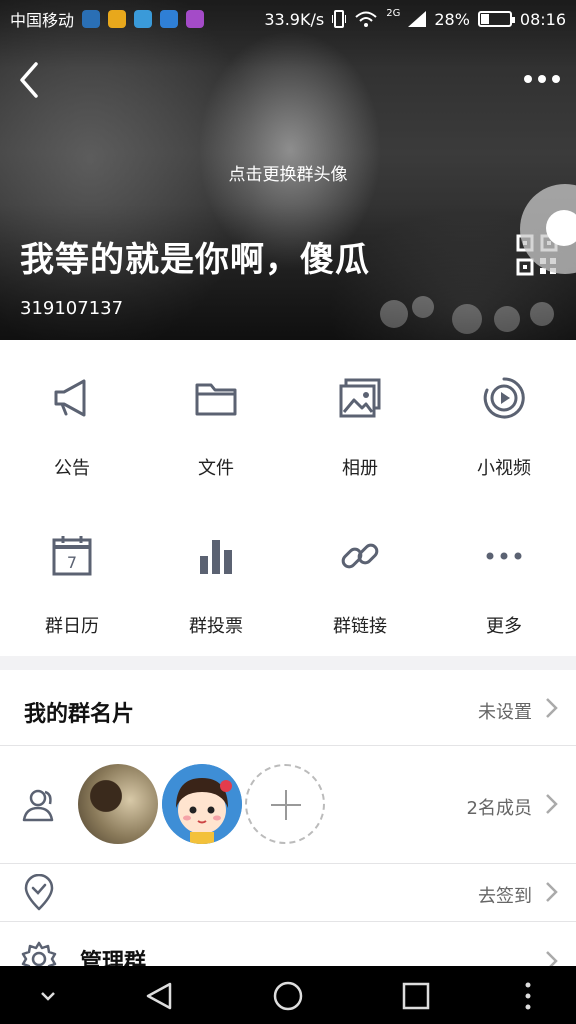 The width and height of the screenshot is (576, 1024). What do you see at coordinates (542, 19) in the screenshot?
I see `clock: 08:16` at bounding box center [542, 19].